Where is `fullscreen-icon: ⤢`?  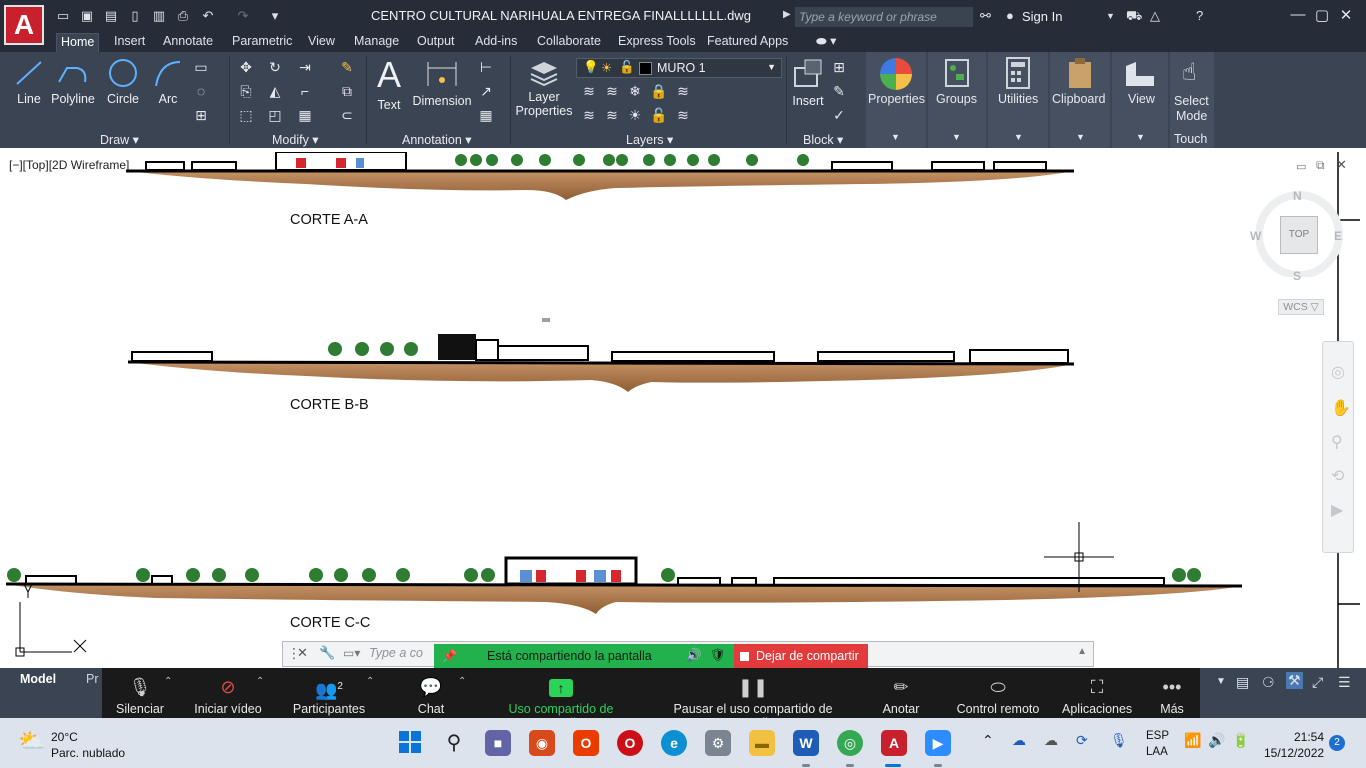
fullscreen-icon: ⤢ is located at coordinates (1317, 682).